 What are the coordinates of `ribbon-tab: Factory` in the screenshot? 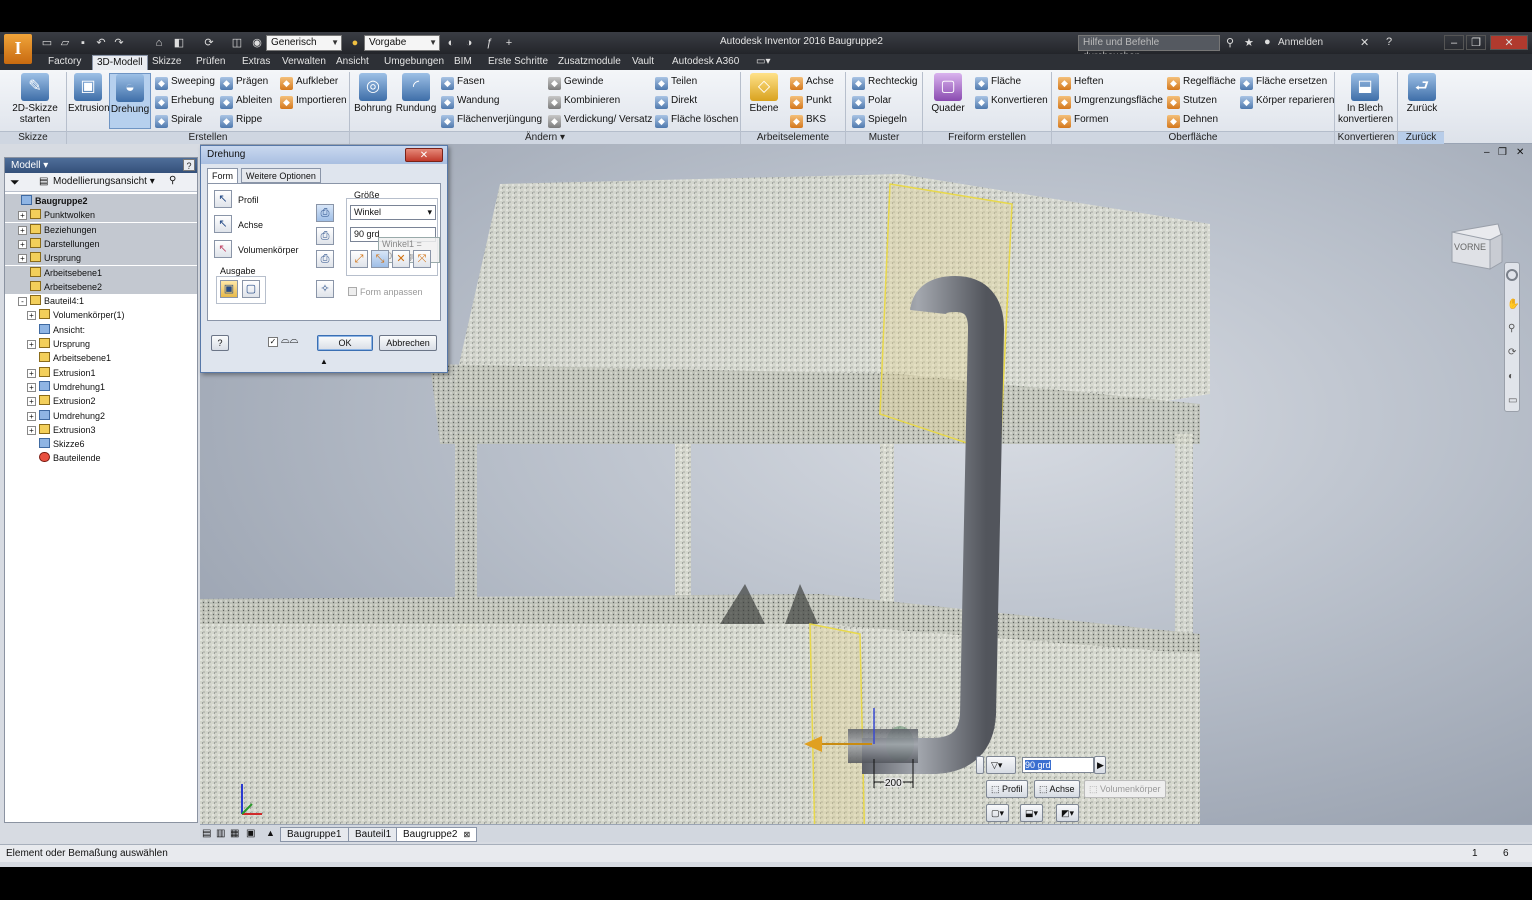 It's located at (64, 62).